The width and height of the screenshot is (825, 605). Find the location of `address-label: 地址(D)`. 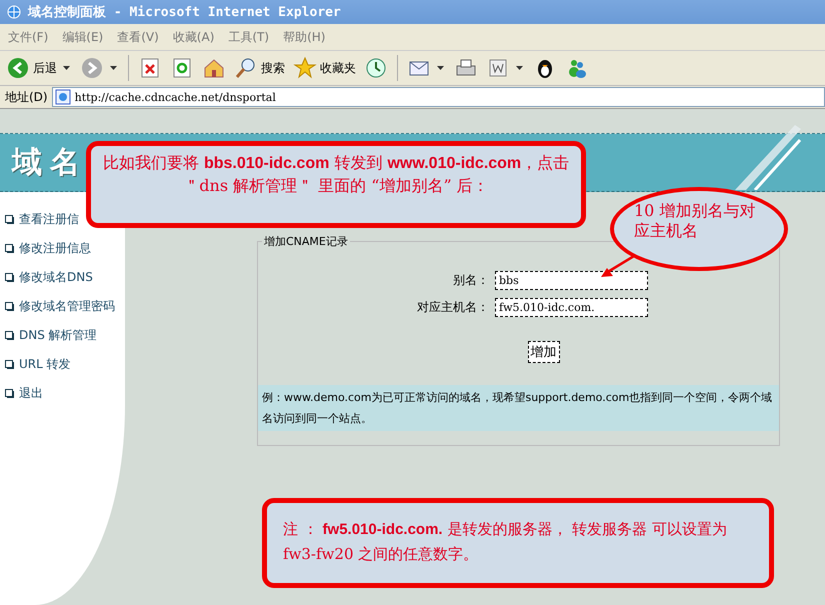

address-label: 地址(D) is located at coordinates (26, 97).